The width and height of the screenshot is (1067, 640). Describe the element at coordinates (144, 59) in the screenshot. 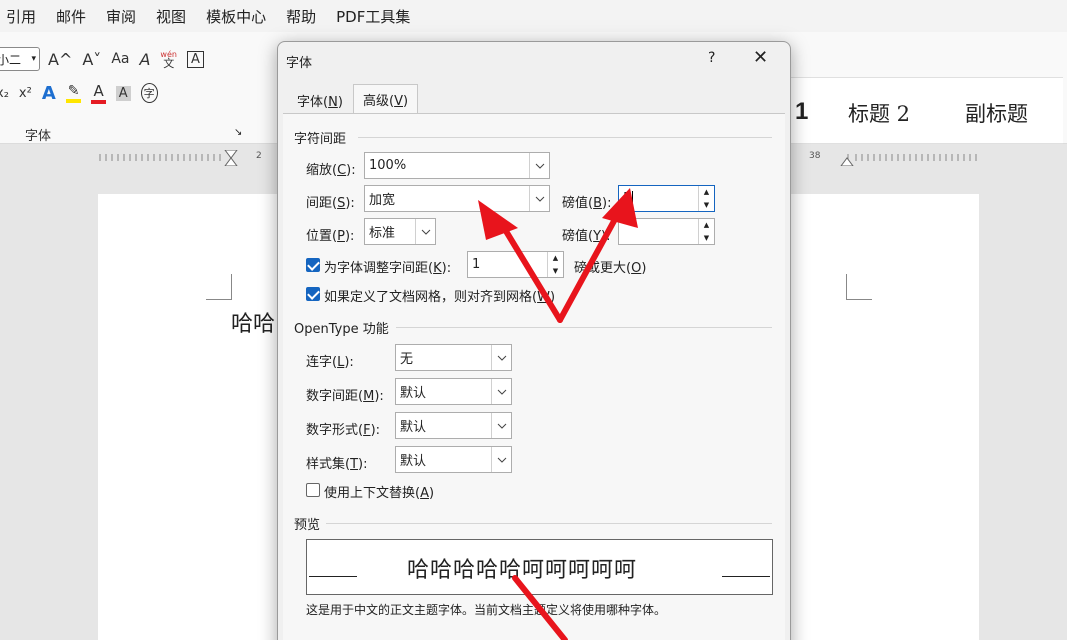

I see `clear-format-button: A` at that location.